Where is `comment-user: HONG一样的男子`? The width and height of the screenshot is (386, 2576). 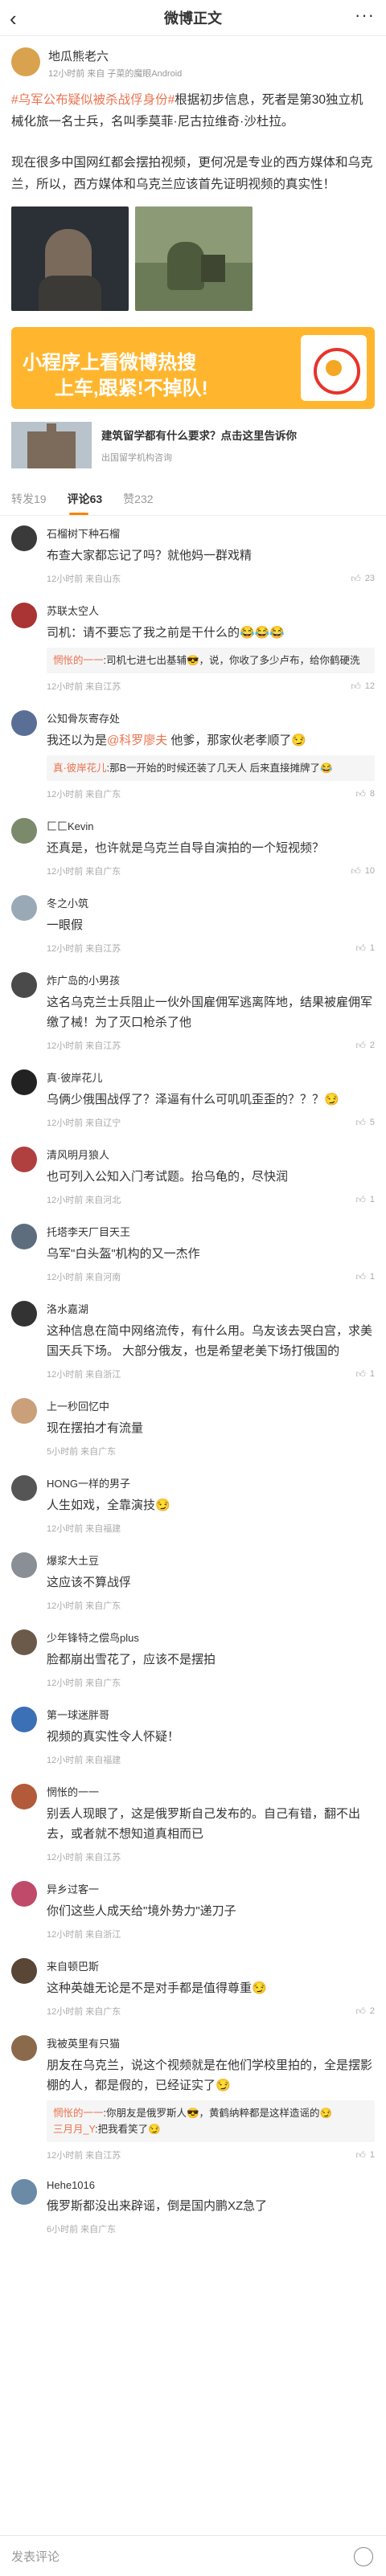
comment-user: HONG一样的男子 is located at coordinates (211, 1482).